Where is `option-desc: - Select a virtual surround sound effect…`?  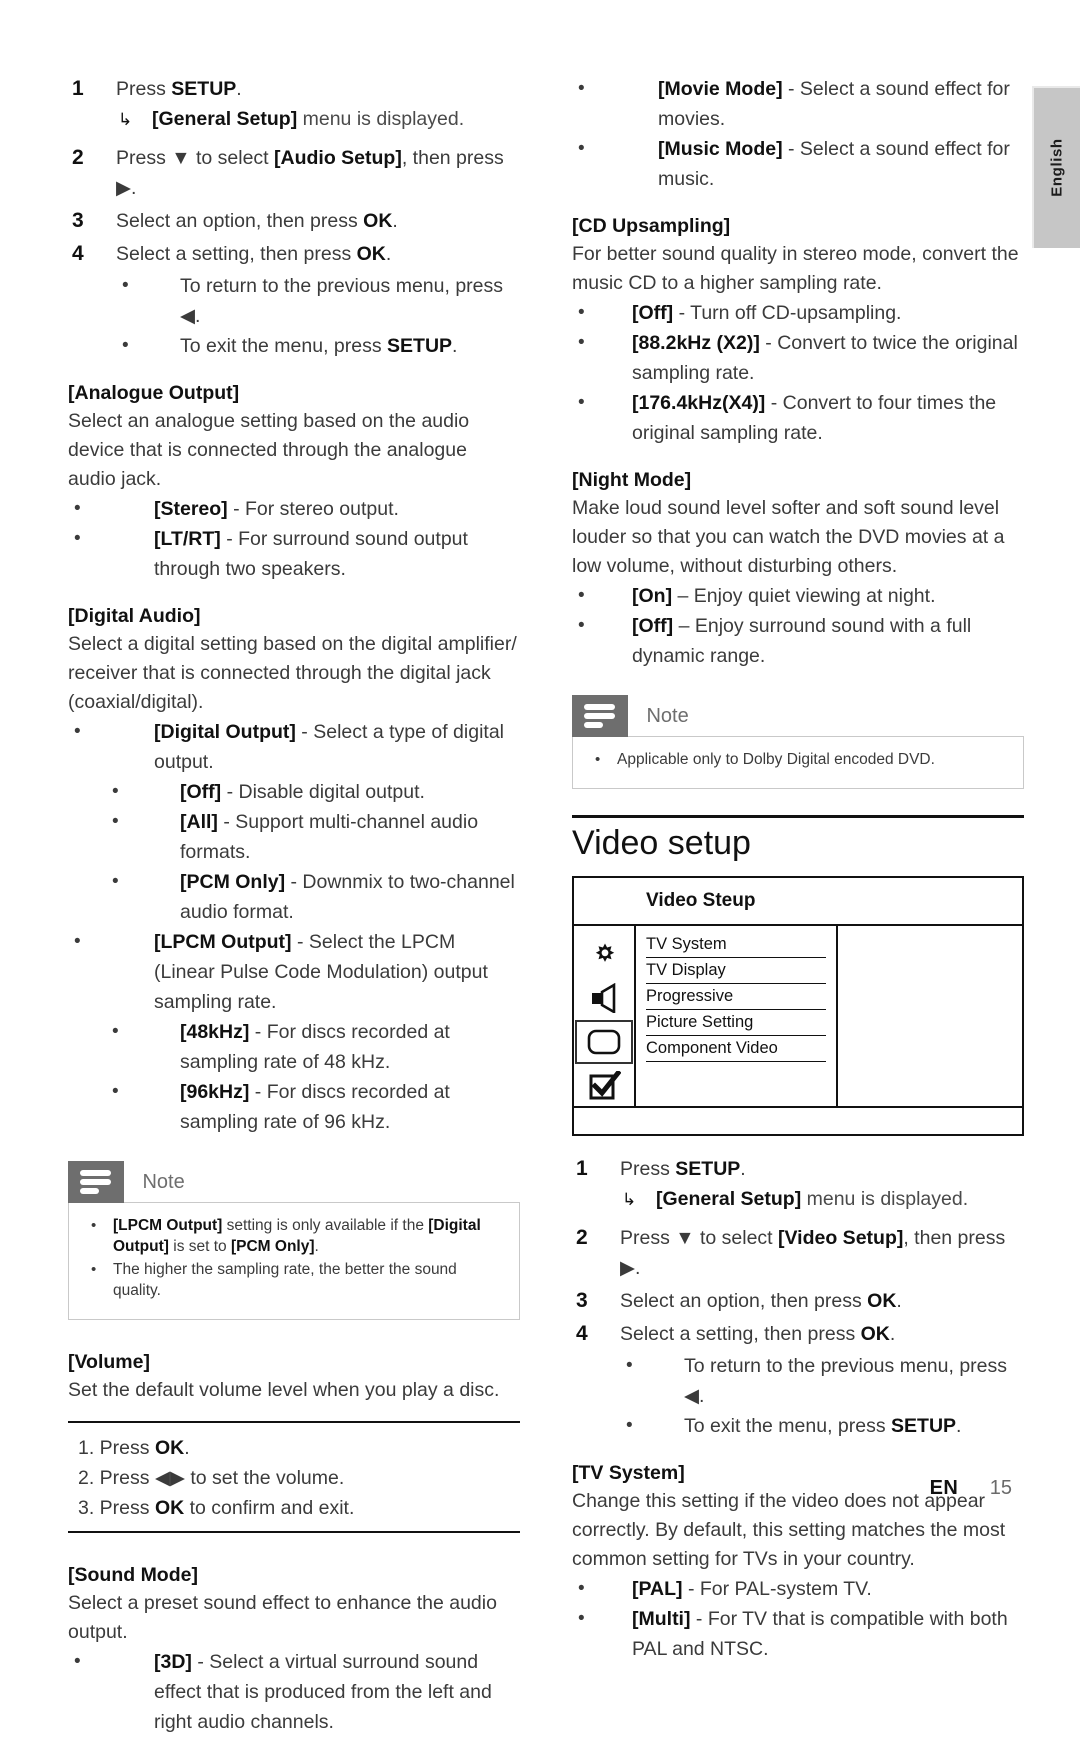
option-desc: - Select a virtual surround sound effect… is located at coordinates (323, 1692).